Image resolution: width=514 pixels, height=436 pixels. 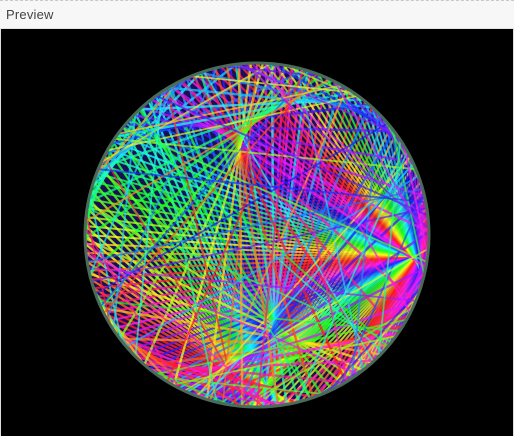 I want to click on panel-header: Preview, so click(x=257, y=14).